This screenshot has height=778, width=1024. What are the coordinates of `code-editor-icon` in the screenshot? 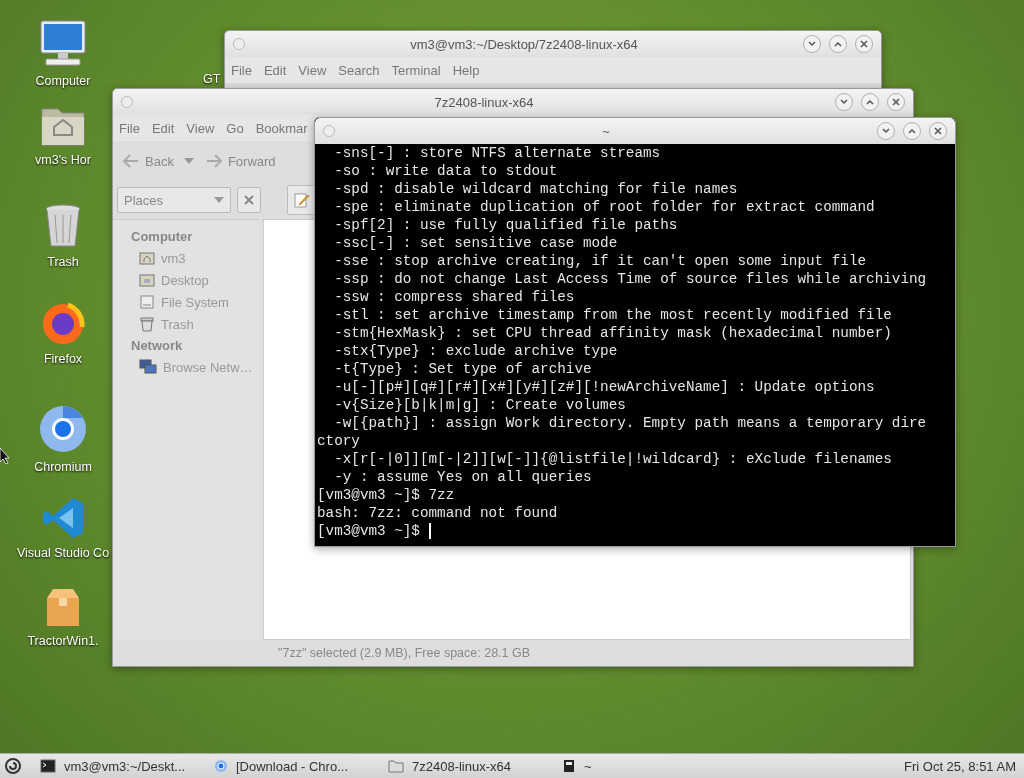 It's located at (63, 518).